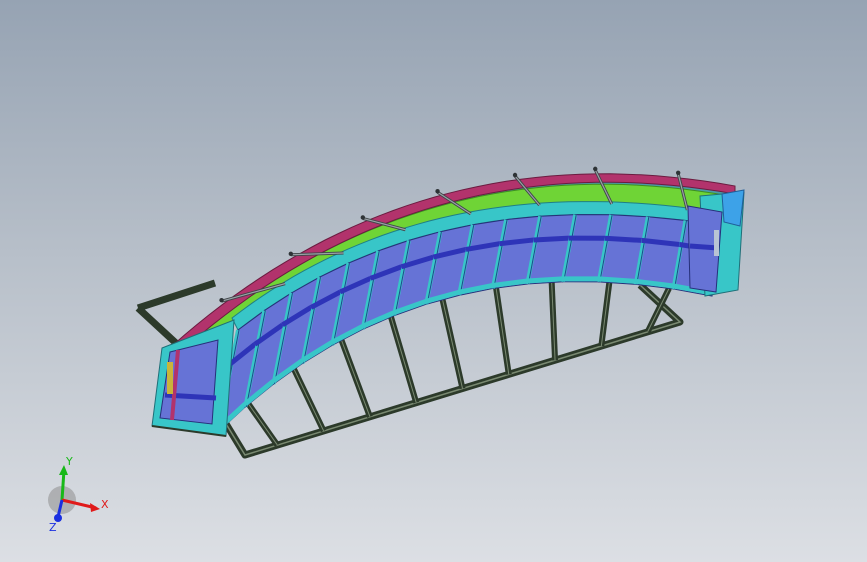 Image resolution: width=867 pixels, height=562 pixels. I want to click on frame-top-left-arm, so click(176, 295).